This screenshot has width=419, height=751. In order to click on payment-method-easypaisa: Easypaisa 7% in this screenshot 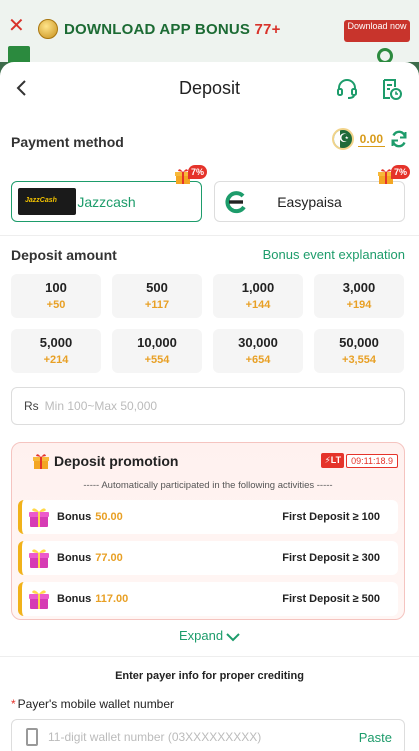, I will do `click(312, 193)`.